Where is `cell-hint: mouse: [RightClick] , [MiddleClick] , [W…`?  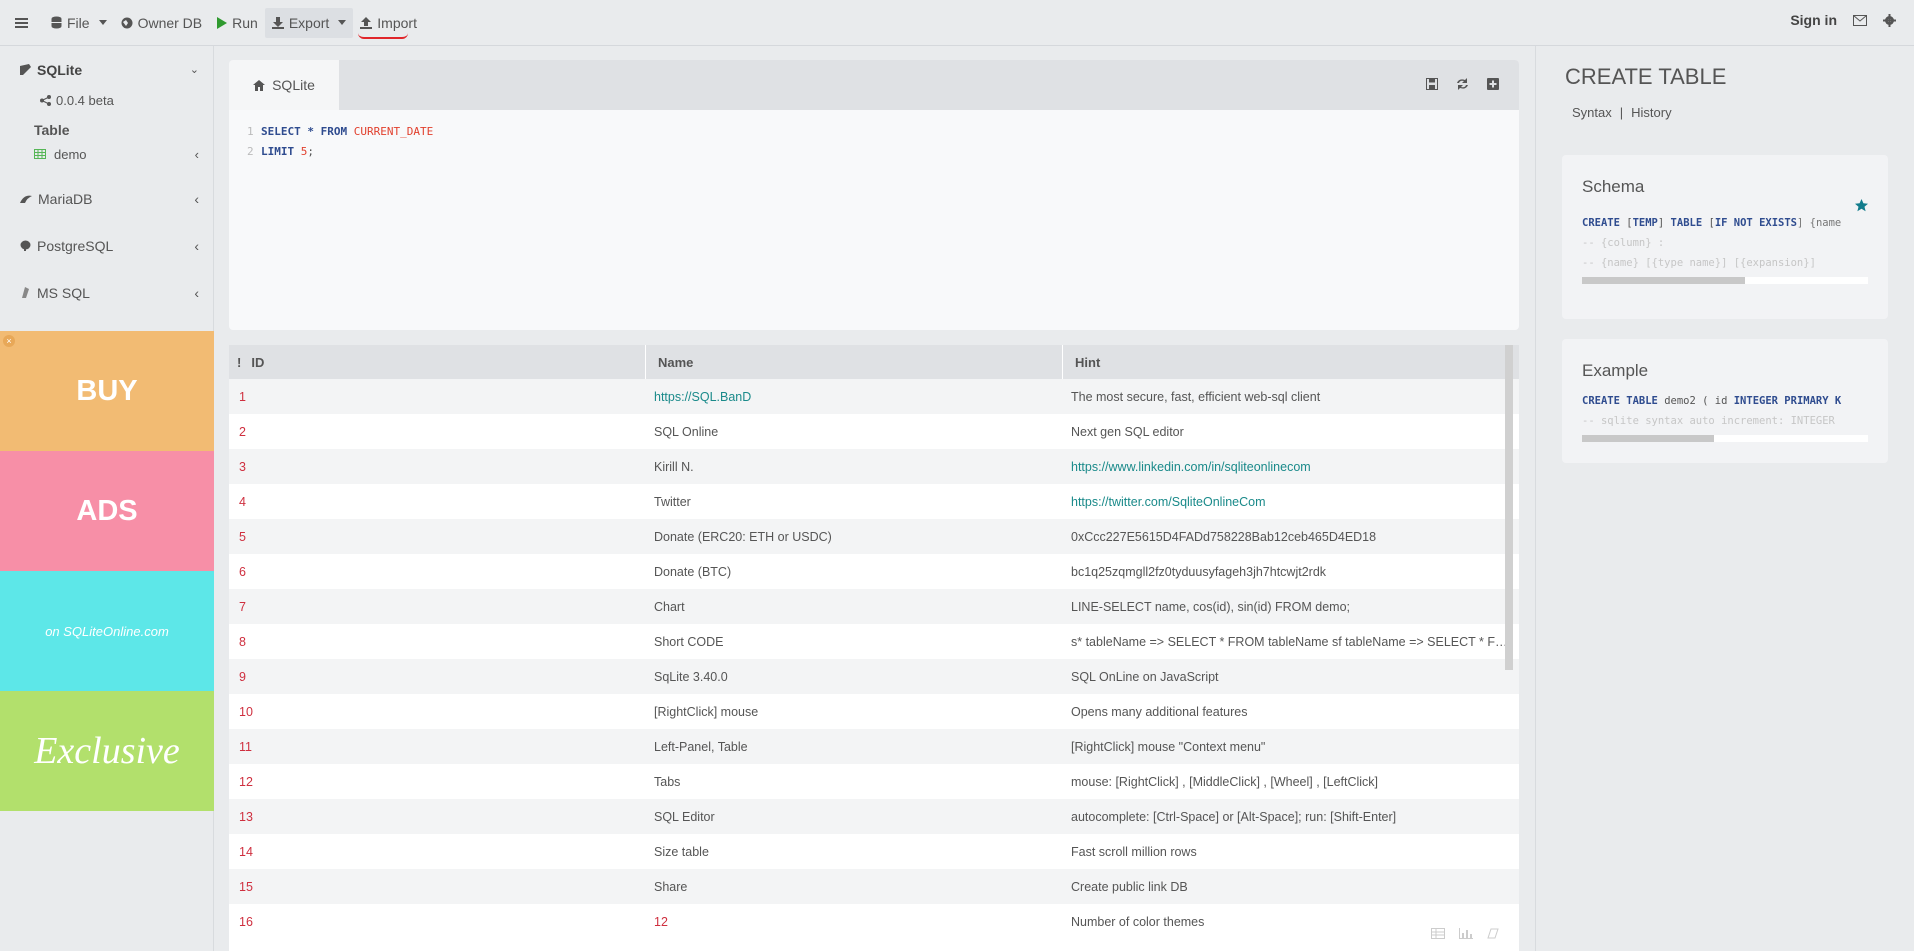
cell-hint: mouse: [RightClick] , [MiddleClick] , [W… is located at coordinates (1285, 782).